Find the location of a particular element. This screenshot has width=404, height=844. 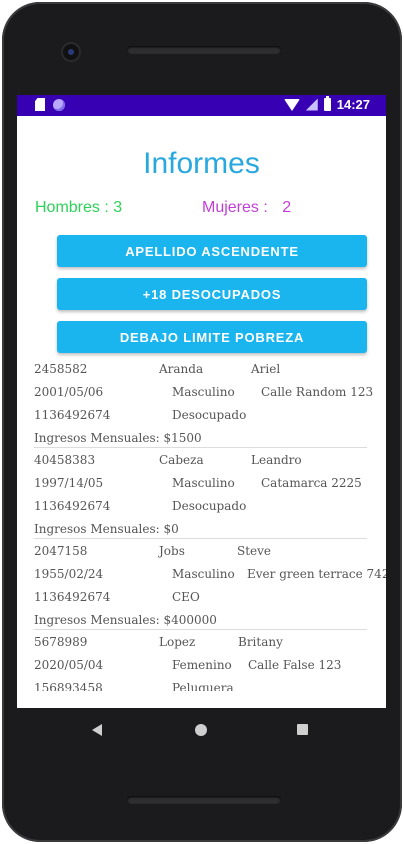

record-birthdate: 1997/14/05 is located at coordinates (69, 483).